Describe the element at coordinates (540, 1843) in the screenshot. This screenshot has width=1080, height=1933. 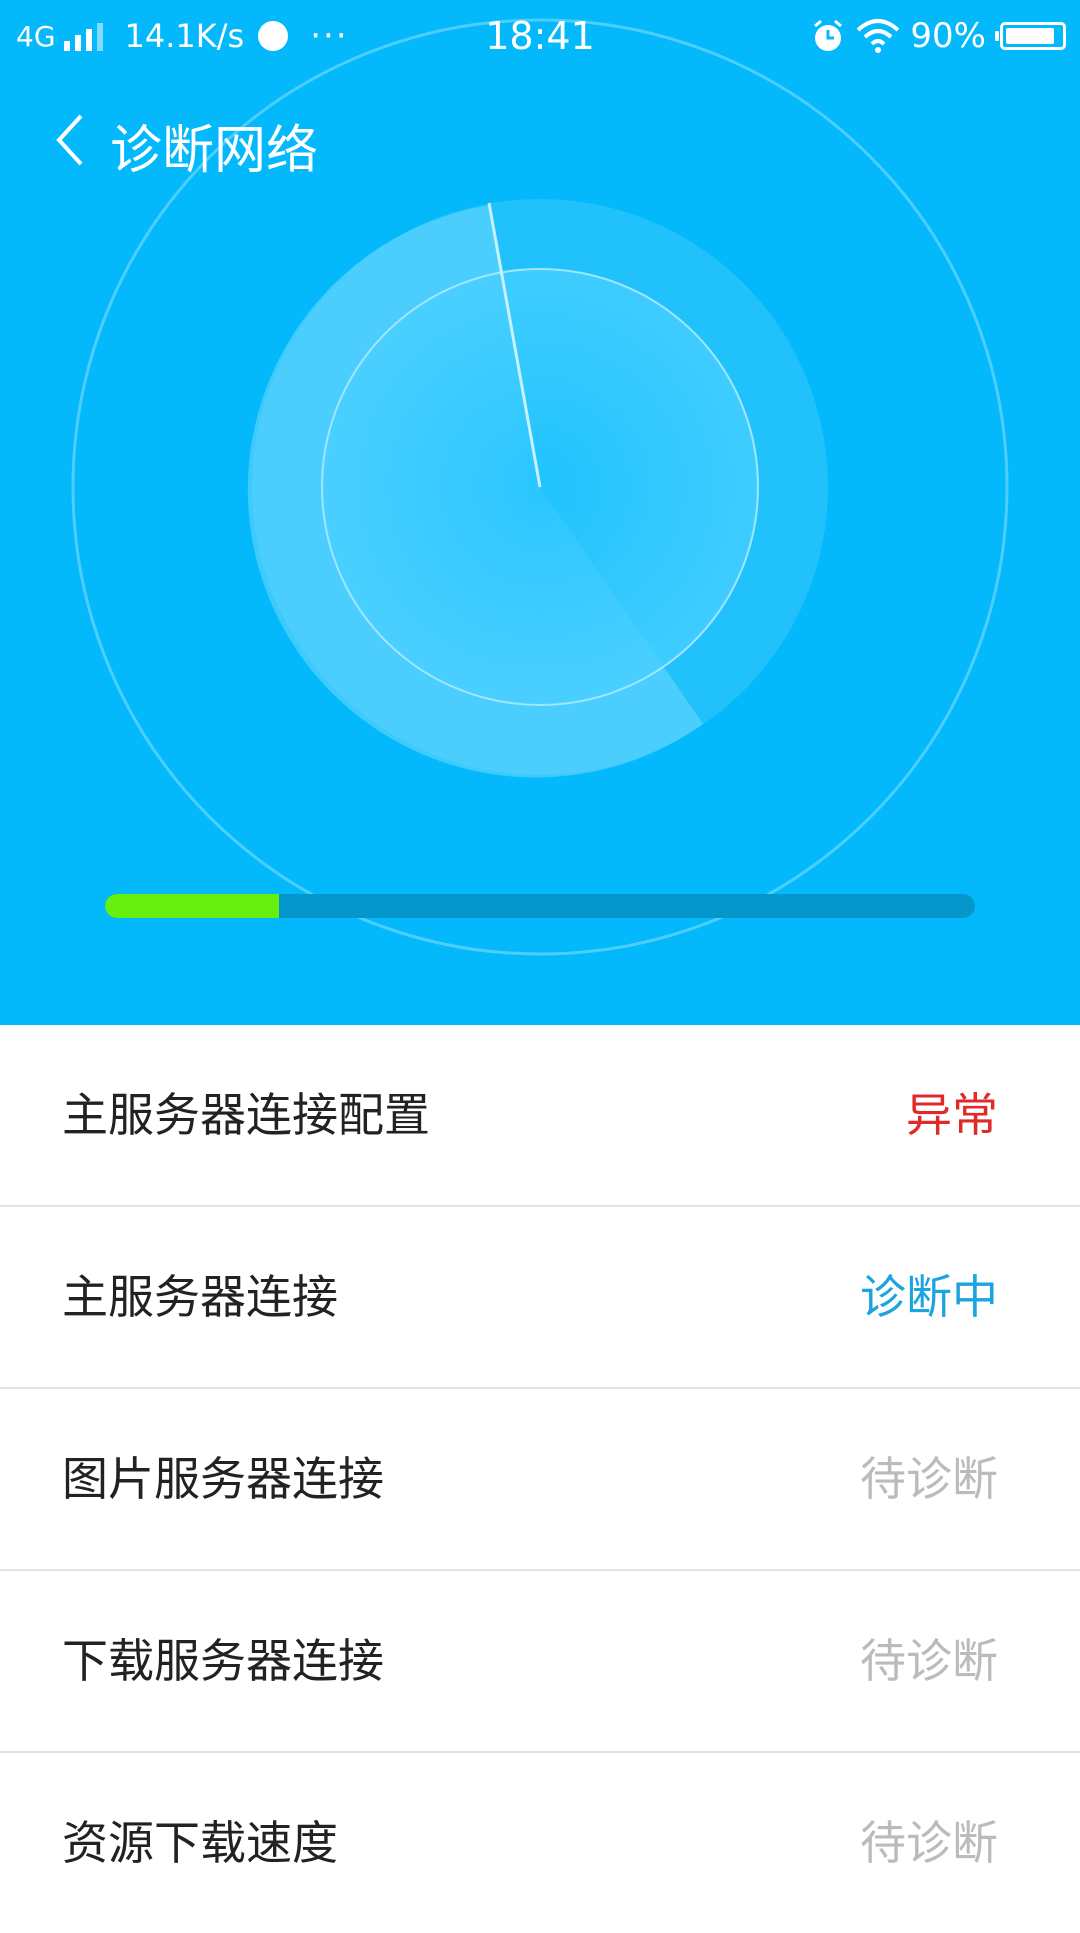
I see `list-item: 资源下载速度 待诊断` at that location.